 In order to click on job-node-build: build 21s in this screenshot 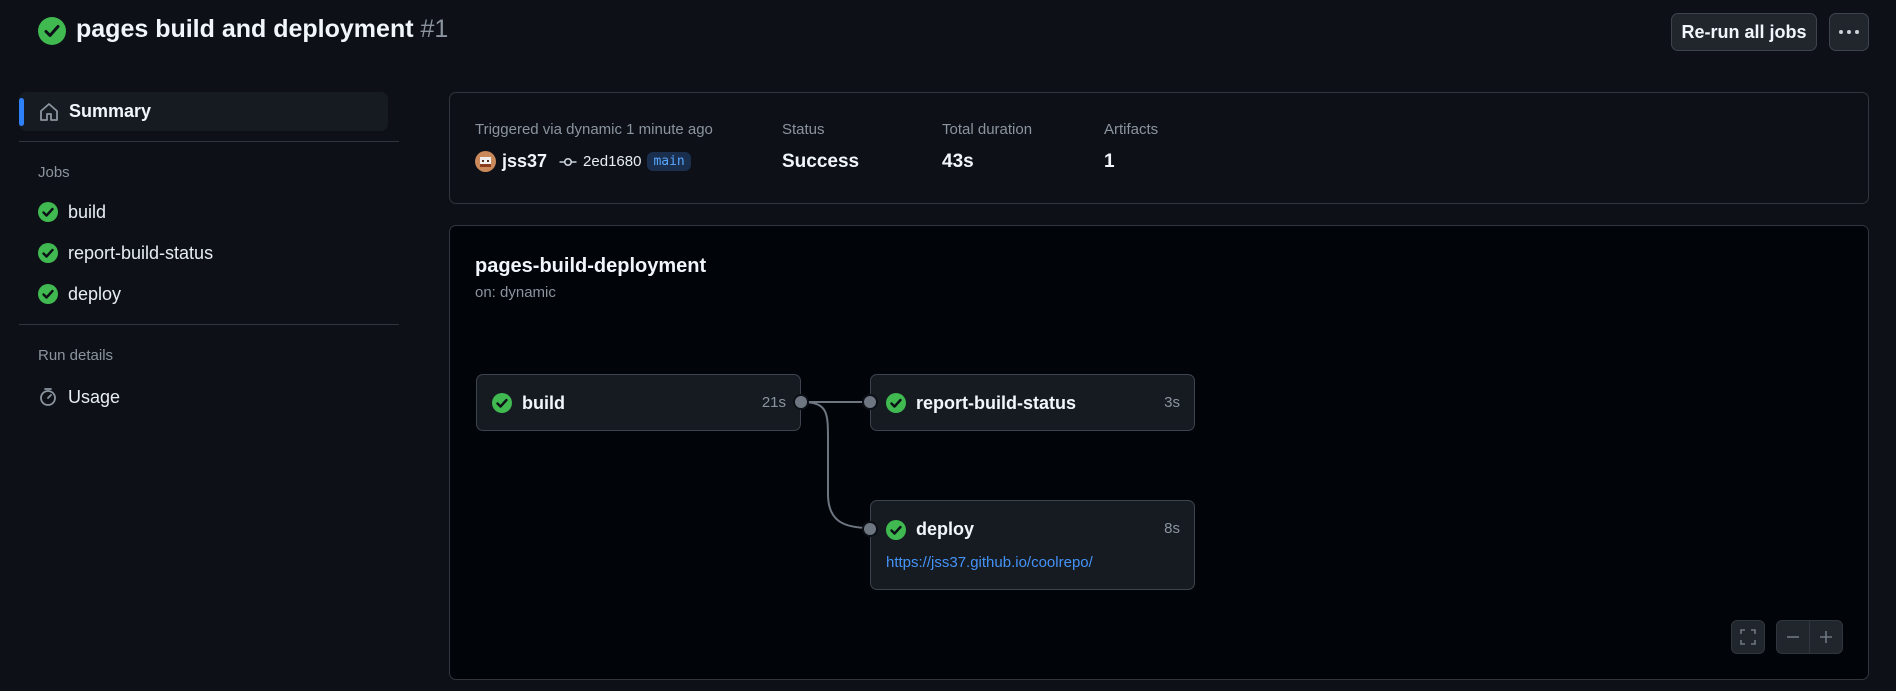, I will do `click(638, 402)`.